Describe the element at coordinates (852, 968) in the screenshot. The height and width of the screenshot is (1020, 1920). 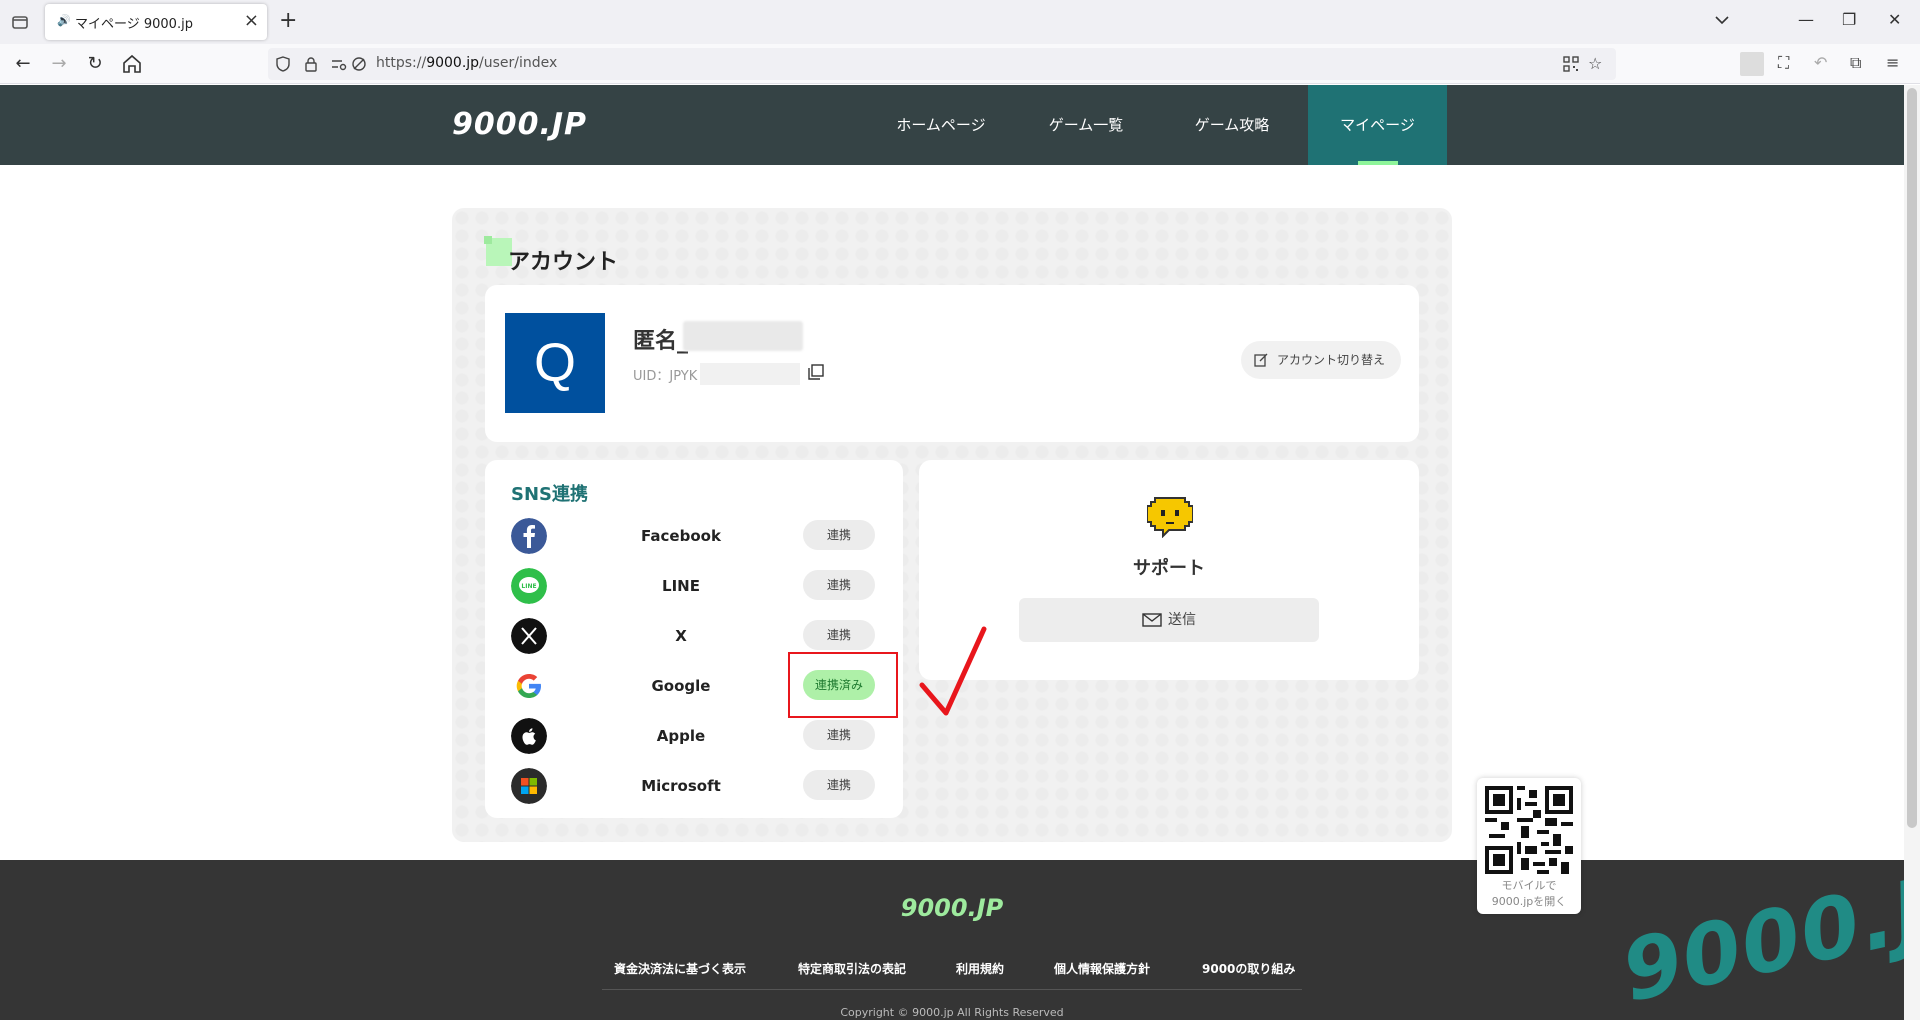
I see `footer-link-commerce-act: 特定商取引法の表記` at that location.